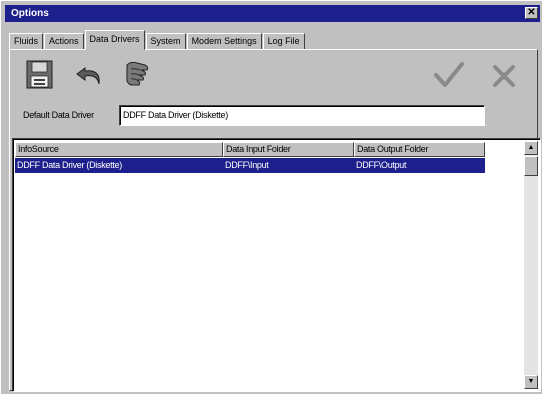  I want to click on scroll-up-button: ▲, so click(531, 148).